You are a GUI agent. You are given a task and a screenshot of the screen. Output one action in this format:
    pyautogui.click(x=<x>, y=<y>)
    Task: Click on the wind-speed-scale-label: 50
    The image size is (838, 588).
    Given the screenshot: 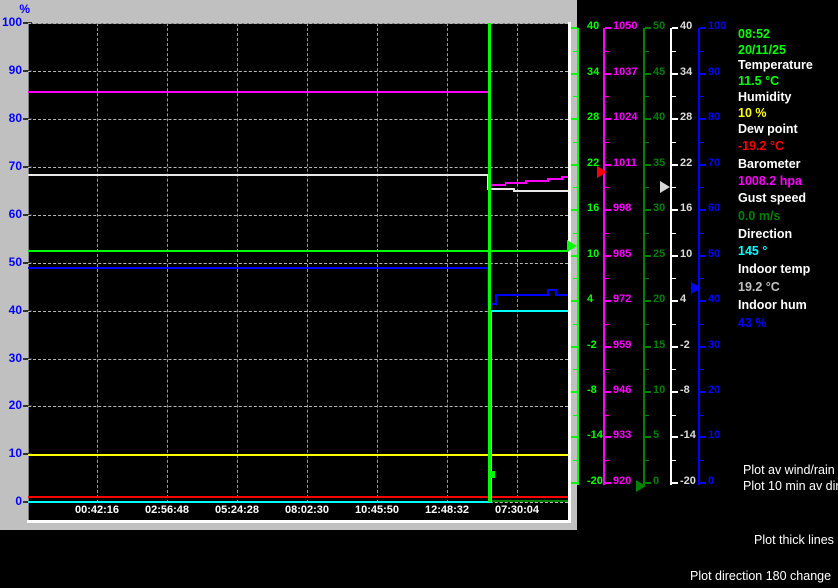 What is the action you would take?
    pyautogui.click(x=659, y=26)
    